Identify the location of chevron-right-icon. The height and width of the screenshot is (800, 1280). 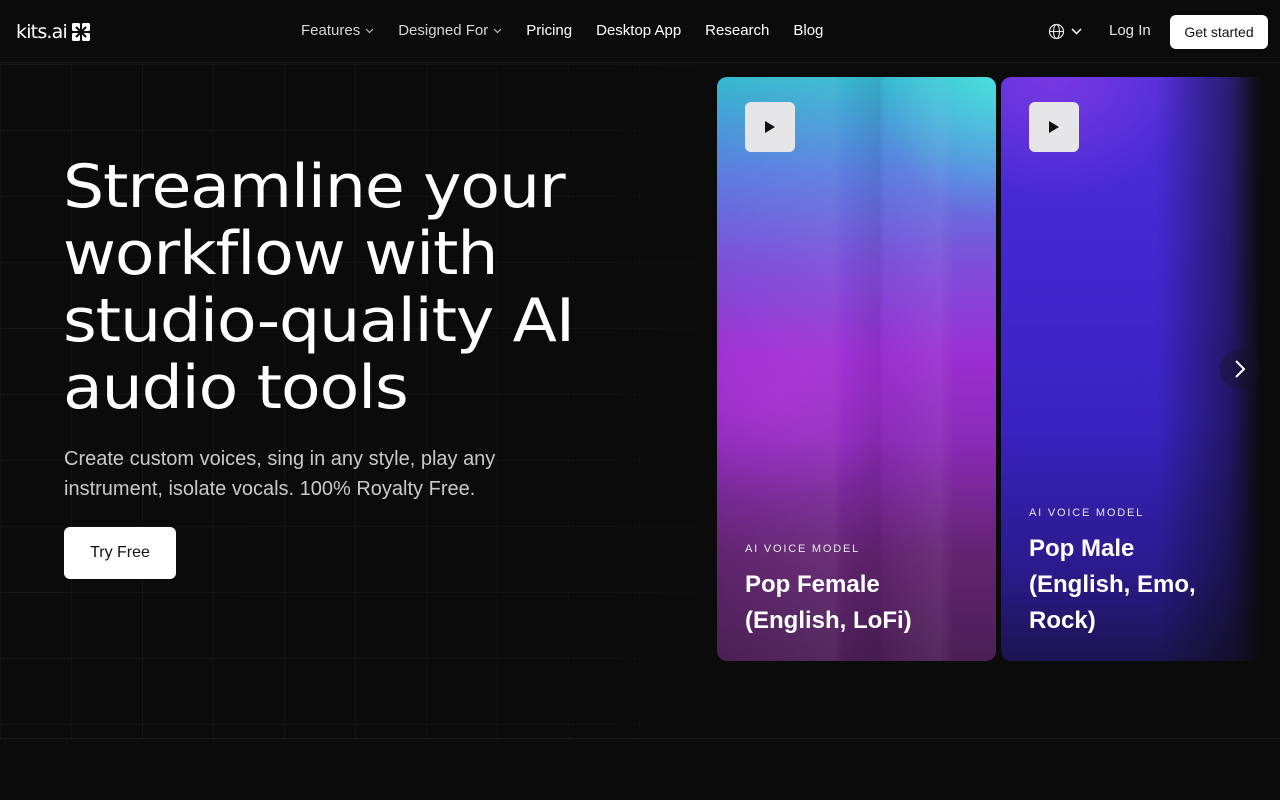
(1240, 369).